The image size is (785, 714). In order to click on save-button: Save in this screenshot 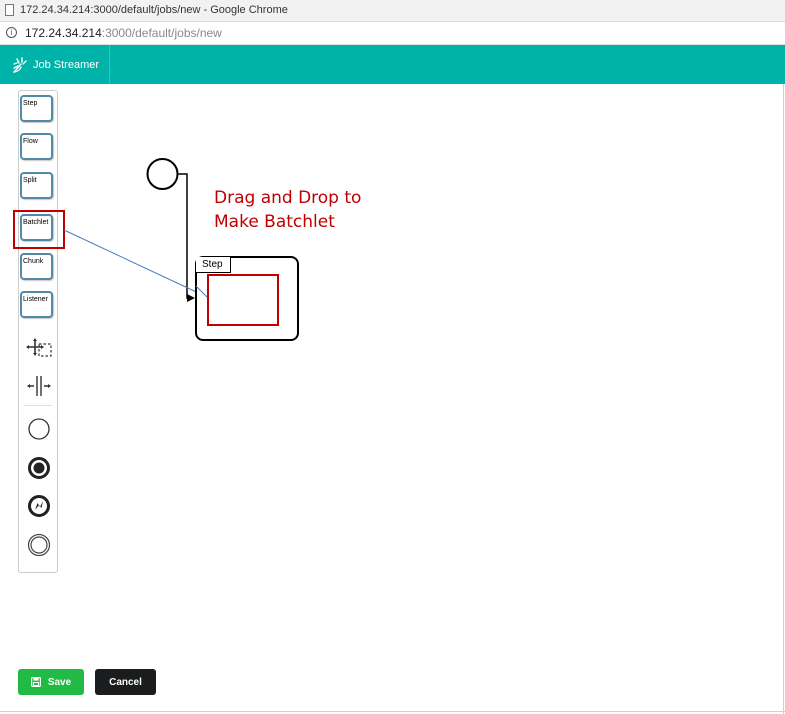, I will do `click(51, 682)`.